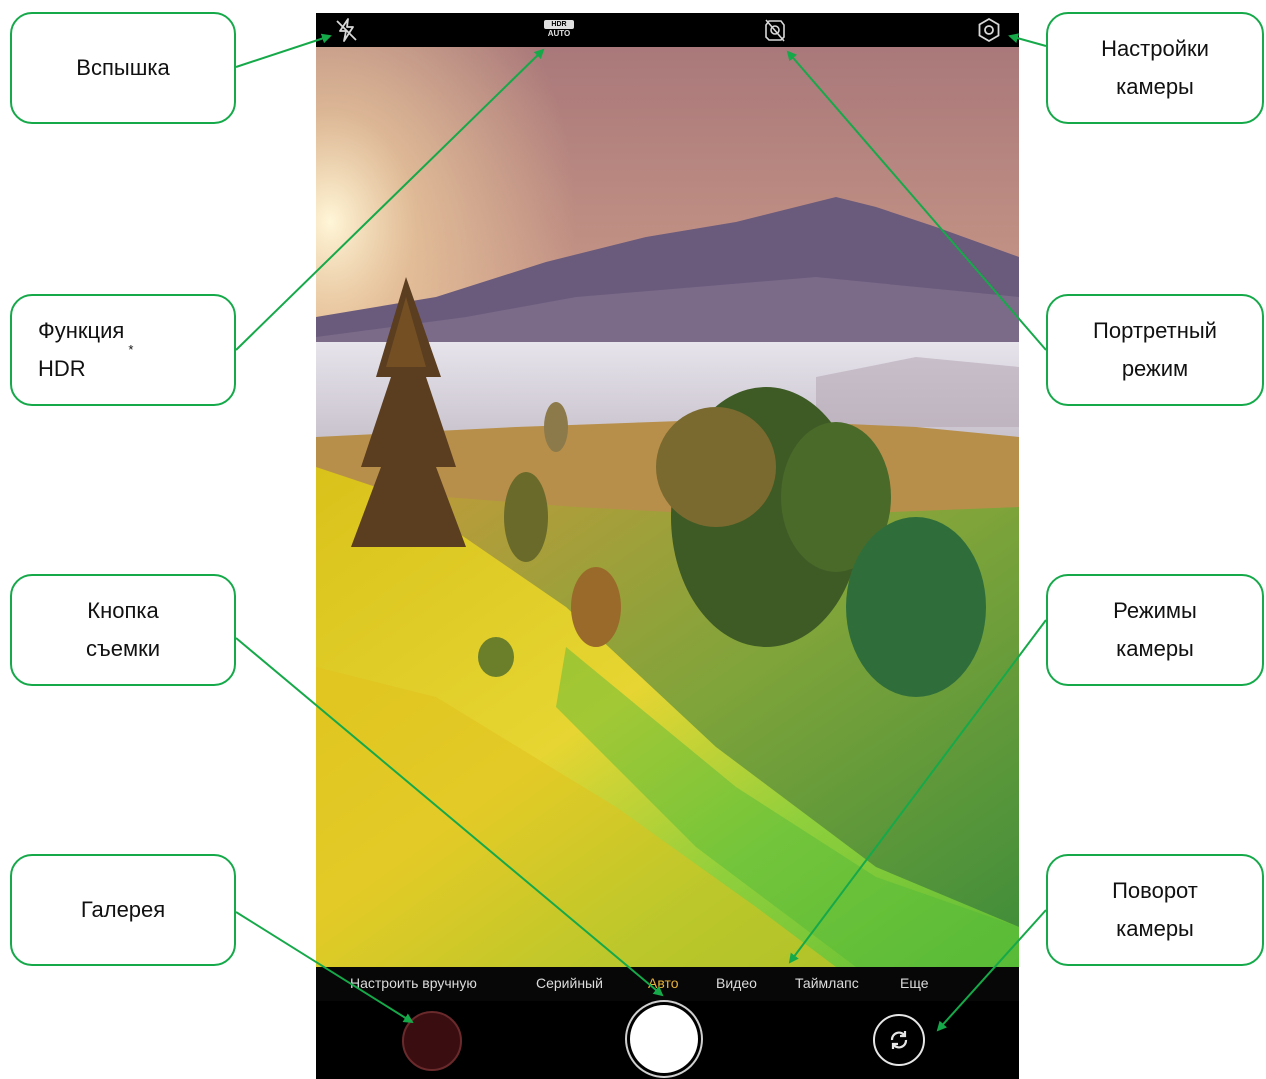 The width and height of the screenshot is (1266, 1079). What do you see at coordinates (347, 30) in the screenshot?
I see `flash-off-icon` at bounding box center [347, 30].